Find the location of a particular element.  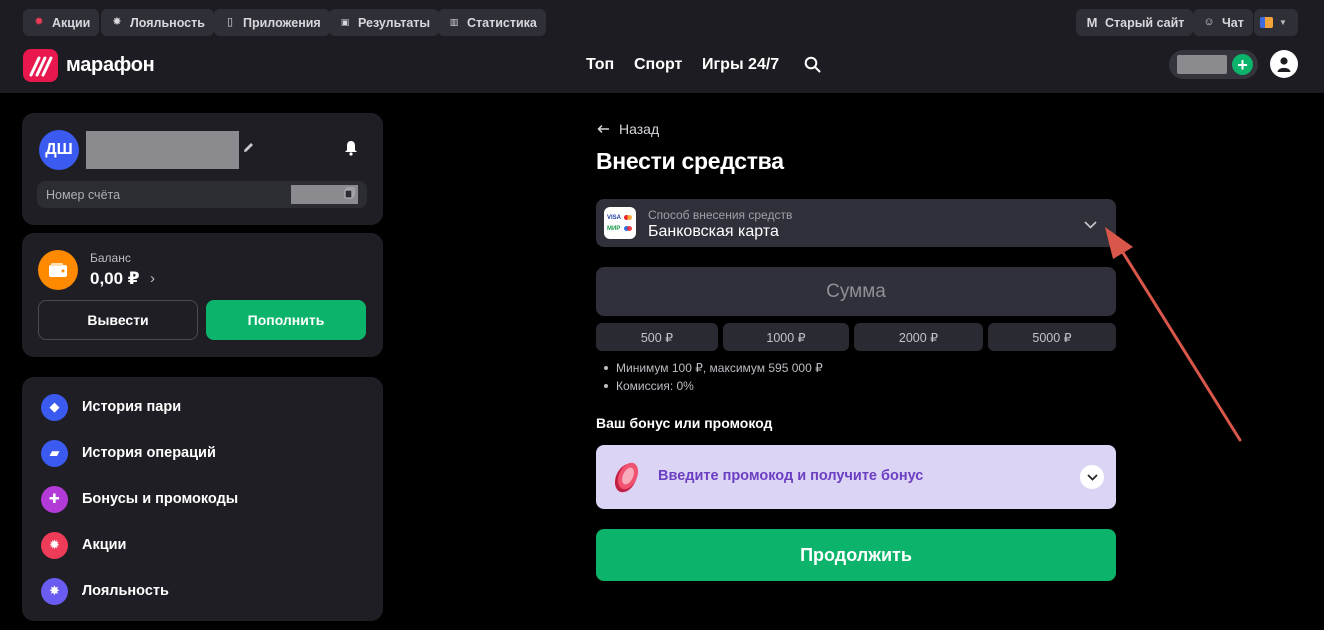

nav-sport: Спорт is located at coordinates (658, 65).